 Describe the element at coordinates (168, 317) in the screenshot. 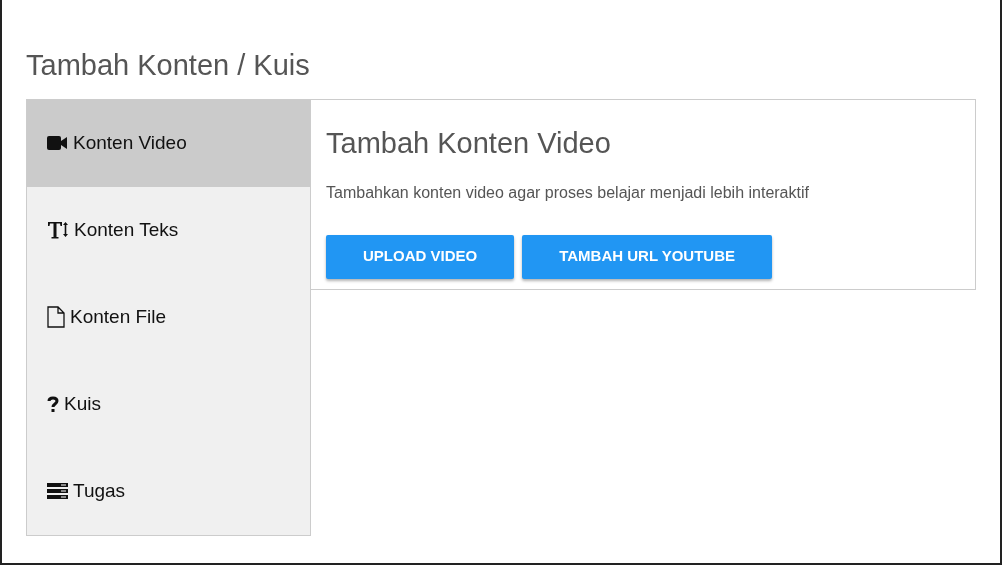

I see `sidebar-item: Konten File` at that location.